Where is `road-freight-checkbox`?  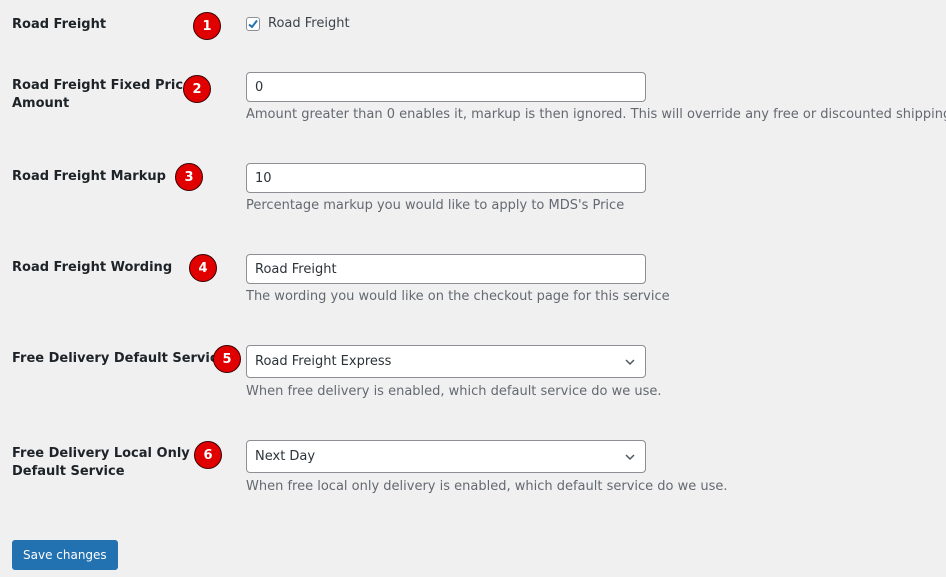
road-freight-checkbox is located at coordinates (253, 23).